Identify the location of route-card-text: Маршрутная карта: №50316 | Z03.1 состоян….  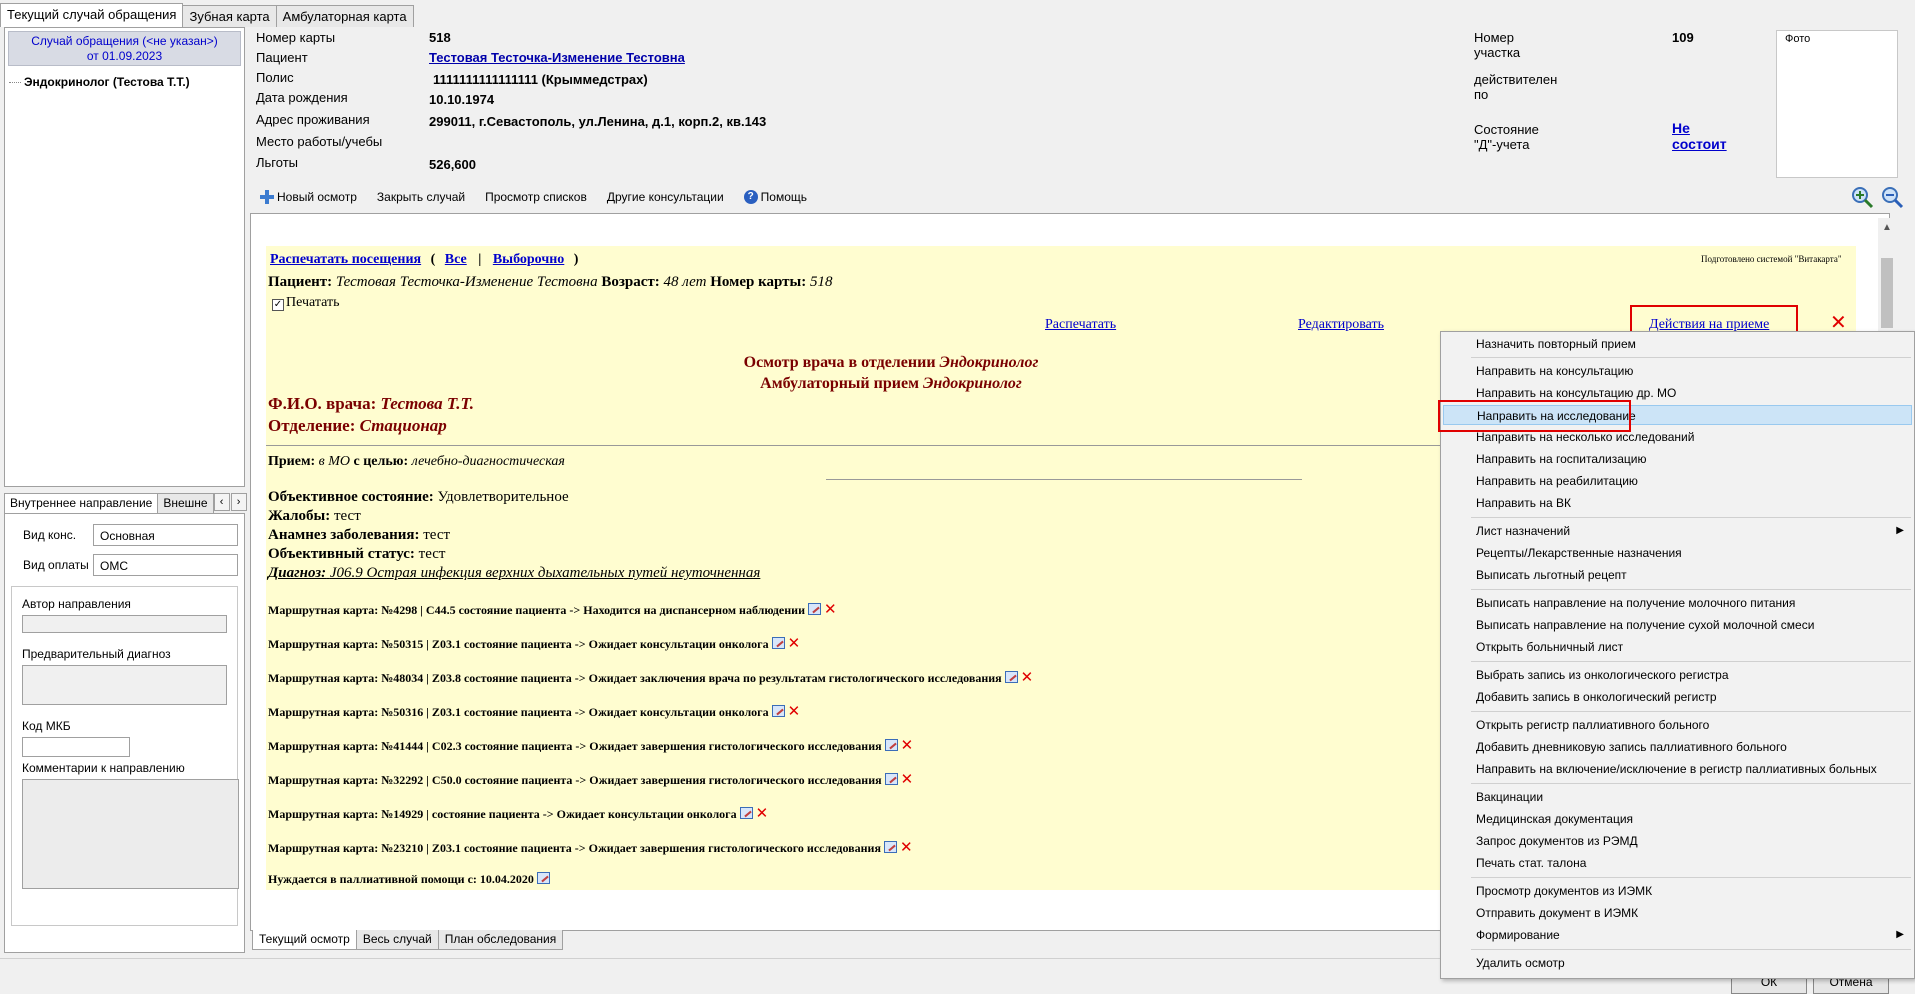
(518, 712).